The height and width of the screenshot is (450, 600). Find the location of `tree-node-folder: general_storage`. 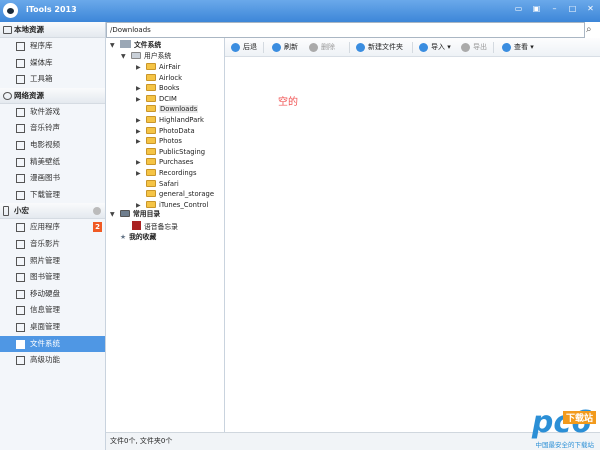

tree-node-folder: general_storage is located at coordinates (180, 194).